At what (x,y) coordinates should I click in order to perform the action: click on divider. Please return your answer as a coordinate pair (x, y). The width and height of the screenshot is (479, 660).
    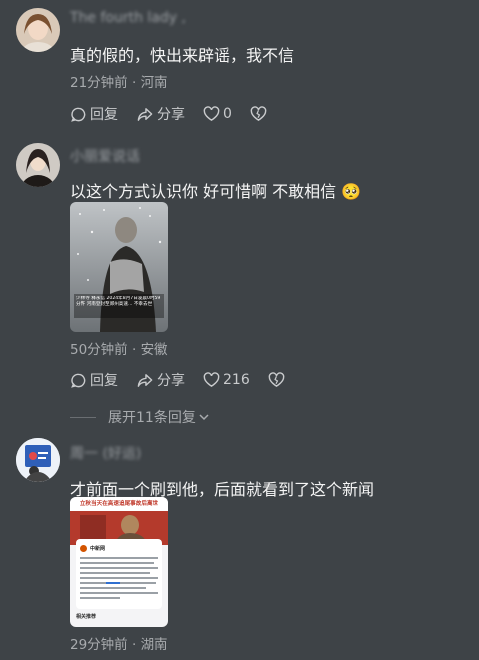
    Looking at the image, I should click on (83, 417).